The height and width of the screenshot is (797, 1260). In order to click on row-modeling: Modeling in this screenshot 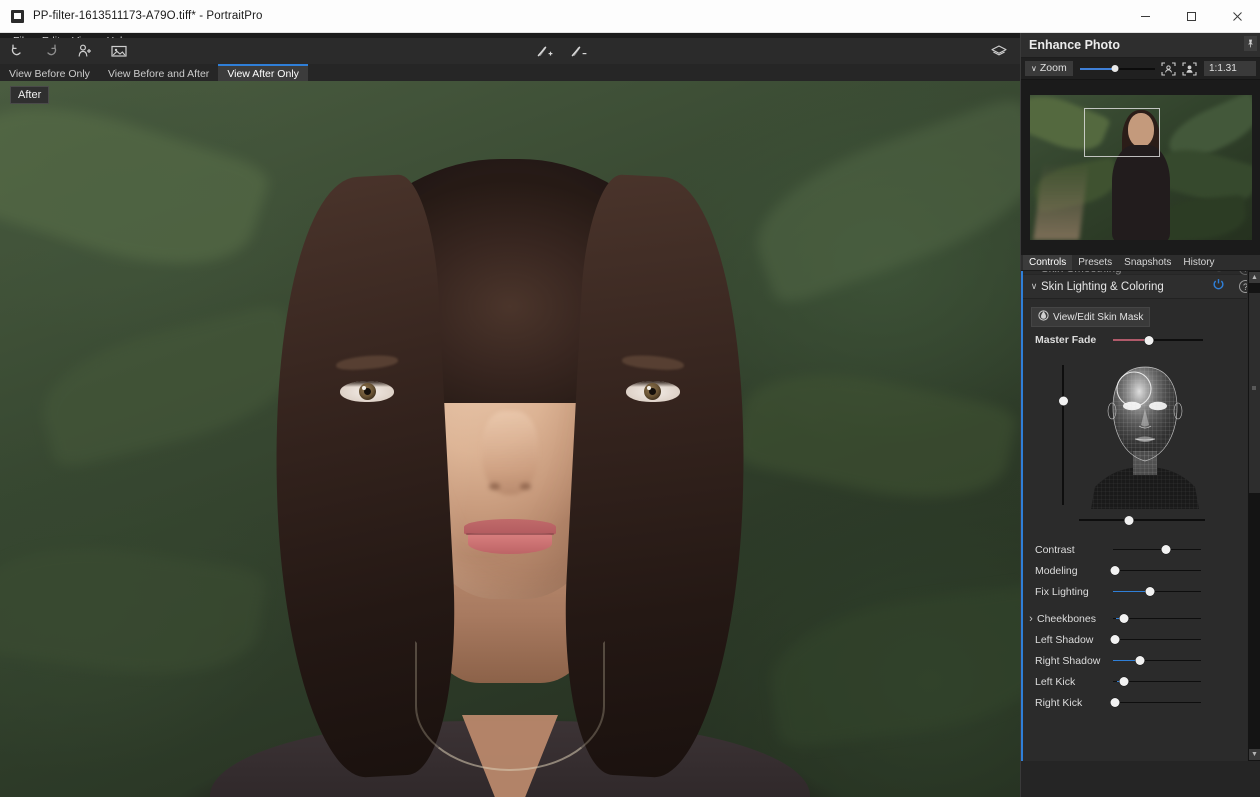, I will do `click(1141, 570)`.